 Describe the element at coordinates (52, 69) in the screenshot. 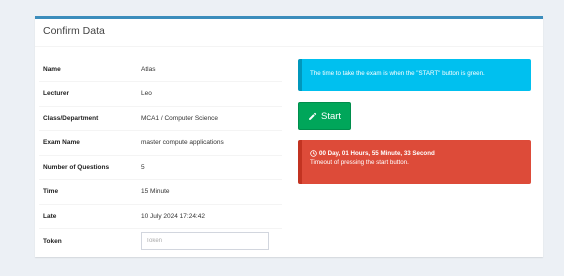

I see `name-label: Name` at that location.